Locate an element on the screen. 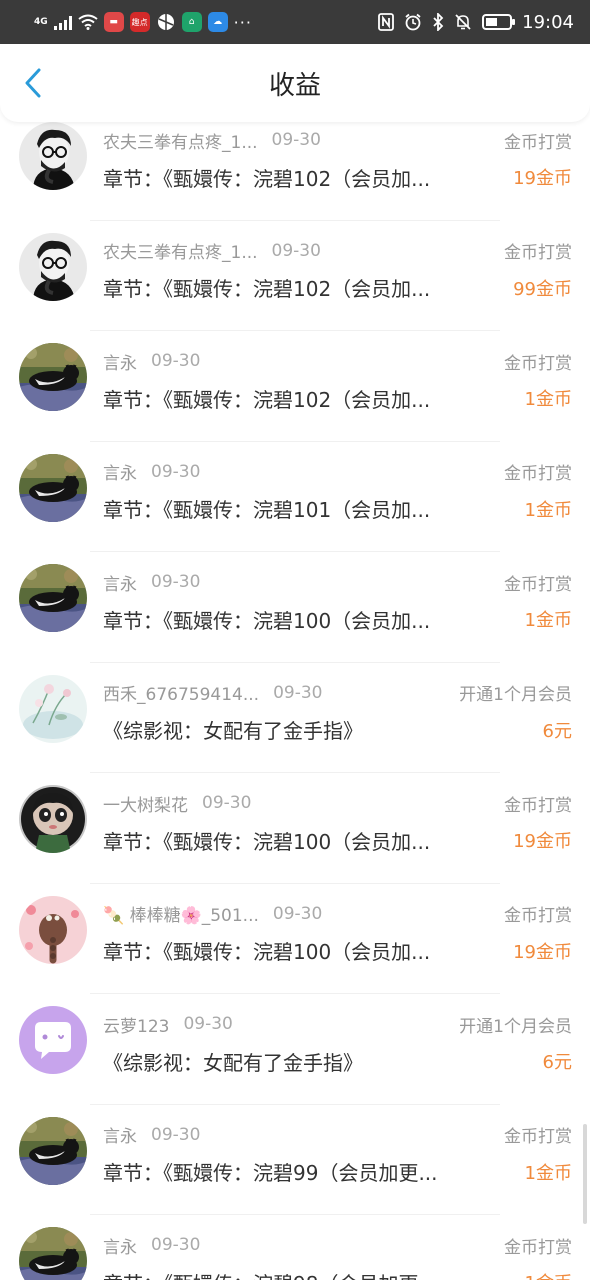 This screenshot has height=1280, width=590. wifi-icon is located at coordinates (88, 22).